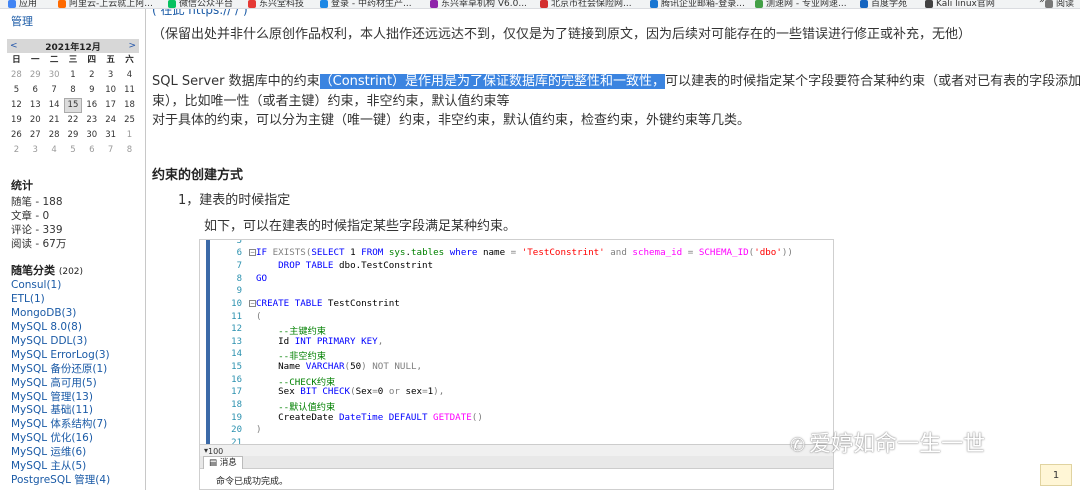 This screenshot has height=490, width=1080. I want to click on manage-link: 管理, so click(22, 21).